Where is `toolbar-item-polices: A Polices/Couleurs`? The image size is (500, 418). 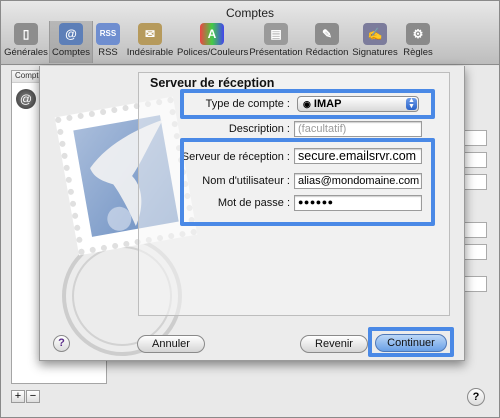
toolbar-item-polices: A Polices/Couleurs is located at coordinates (212, 42).